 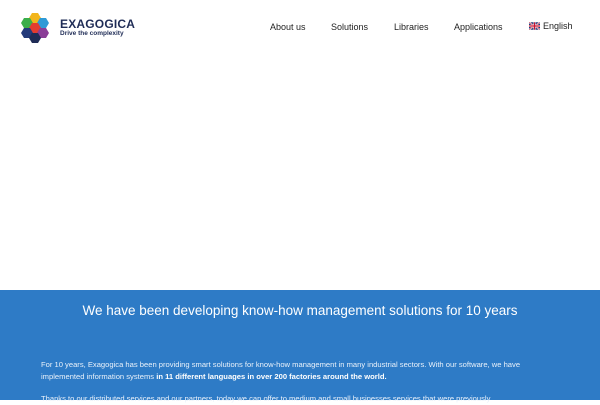 I want to click on brand-name: EXAGOGICA, so click(x=98, y=24).